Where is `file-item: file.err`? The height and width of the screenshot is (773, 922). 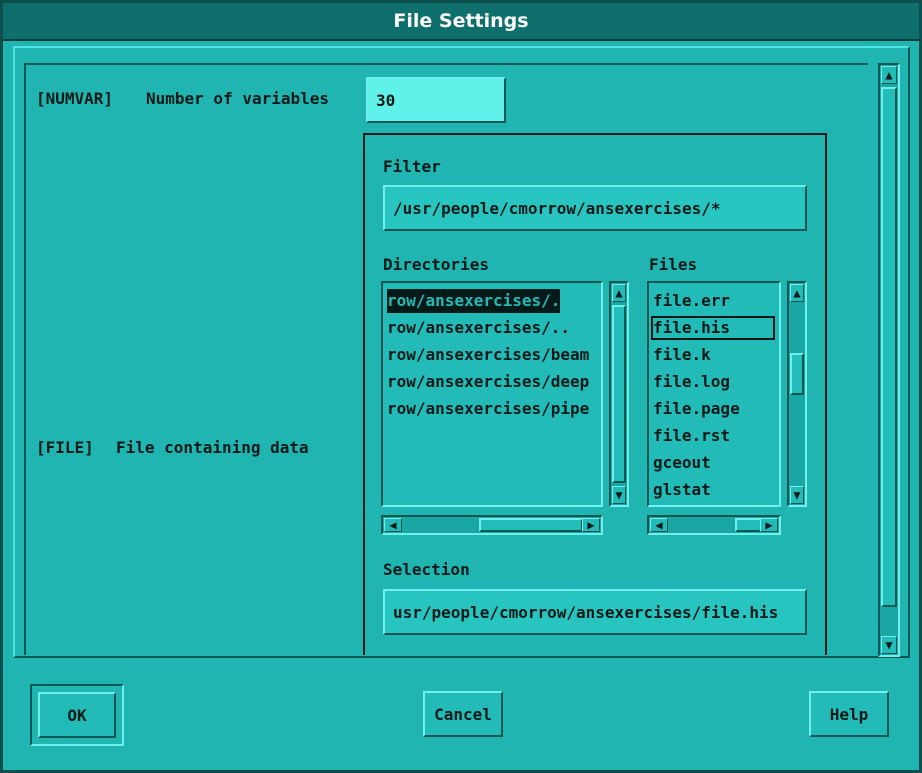
file-item: file.err is located at coordinates (691, 301).